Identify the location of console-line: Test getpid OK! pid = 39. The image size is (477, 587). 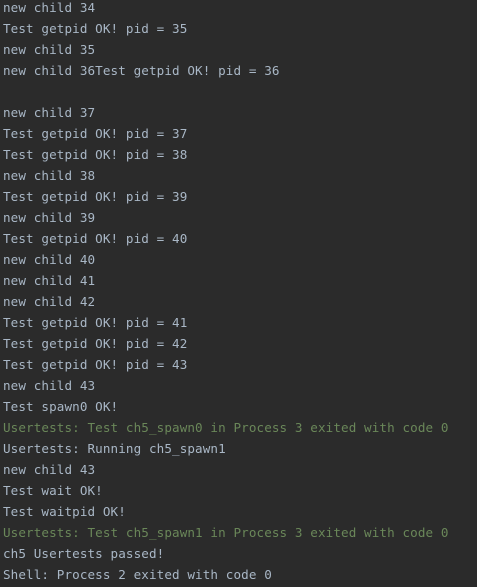
(95, 196).